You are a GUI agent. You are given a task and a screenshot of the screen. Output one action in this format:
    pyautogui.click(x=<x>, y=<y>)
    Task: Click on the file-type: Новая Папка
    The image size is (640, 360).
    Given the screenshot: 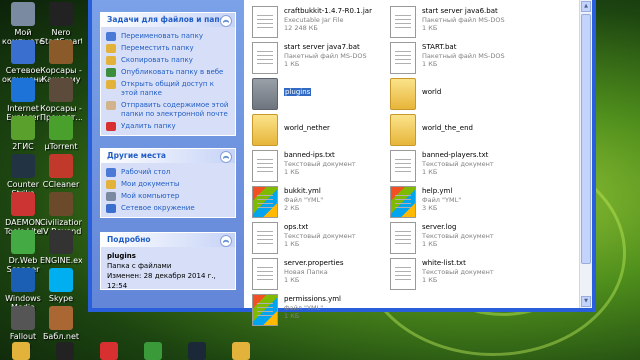 What is the action you would take?
    pyautogui.click(x=306, y=272)
    